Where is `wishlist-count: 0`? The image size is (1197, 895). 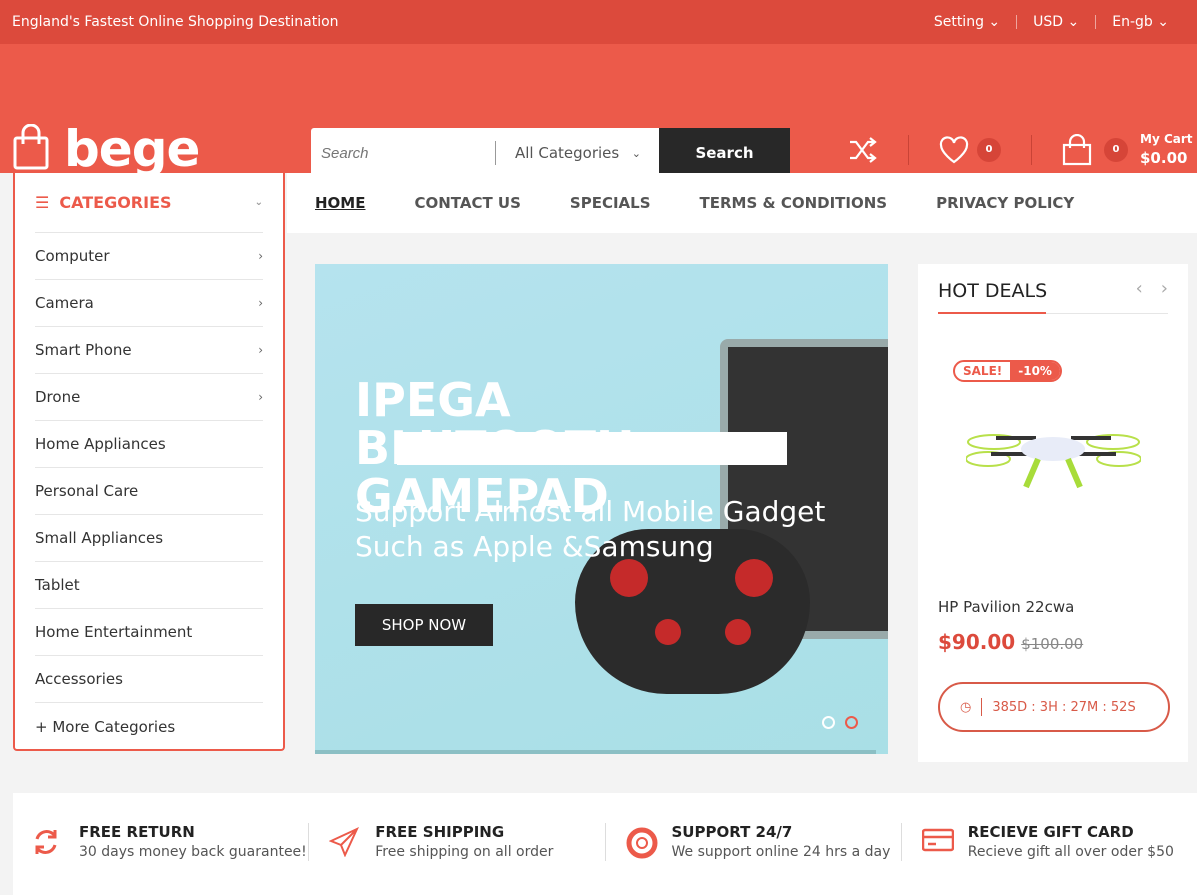 wishlist-count: 0 is located at coordinates (989, 149).